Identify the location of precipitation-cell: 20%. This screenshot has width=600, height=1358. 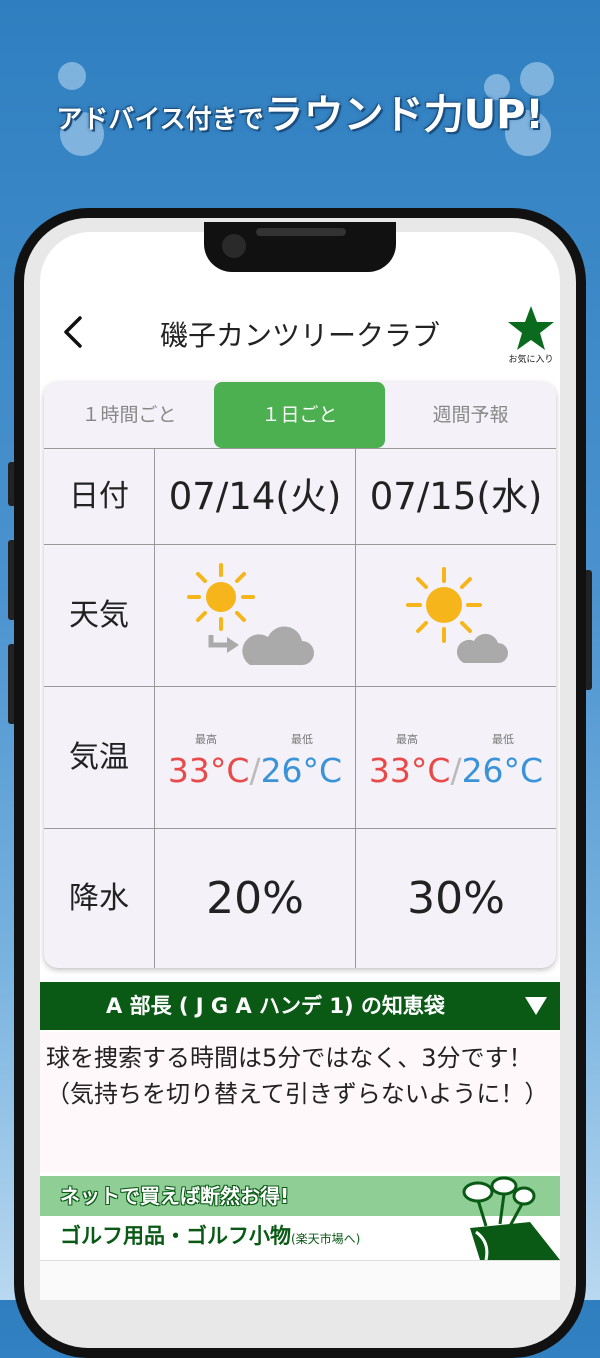
(255, 898).